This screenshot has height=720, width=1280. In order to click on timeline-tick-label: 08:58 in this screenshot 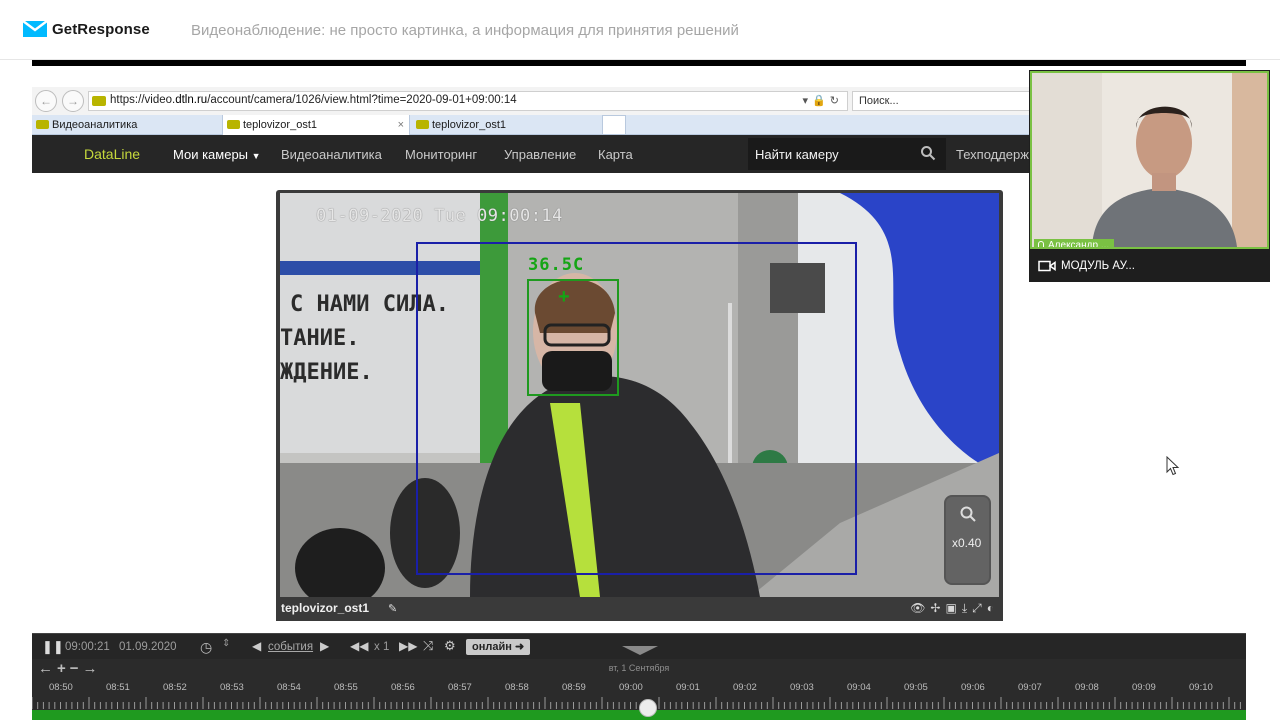, I will do `click(517, 687)`.